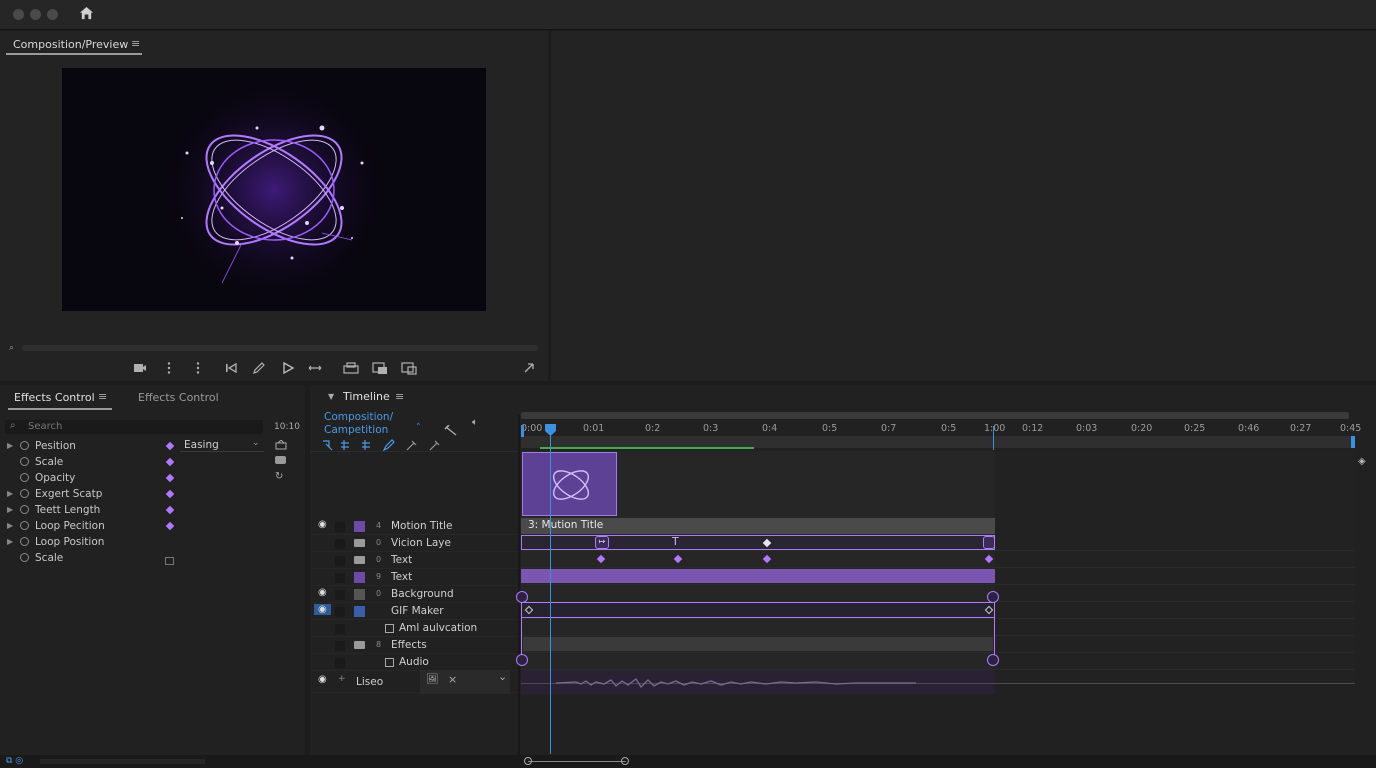 The width and height of the screenshot is (1376, 768). I want to click on marker-icon: ˄, so click(418, 428).